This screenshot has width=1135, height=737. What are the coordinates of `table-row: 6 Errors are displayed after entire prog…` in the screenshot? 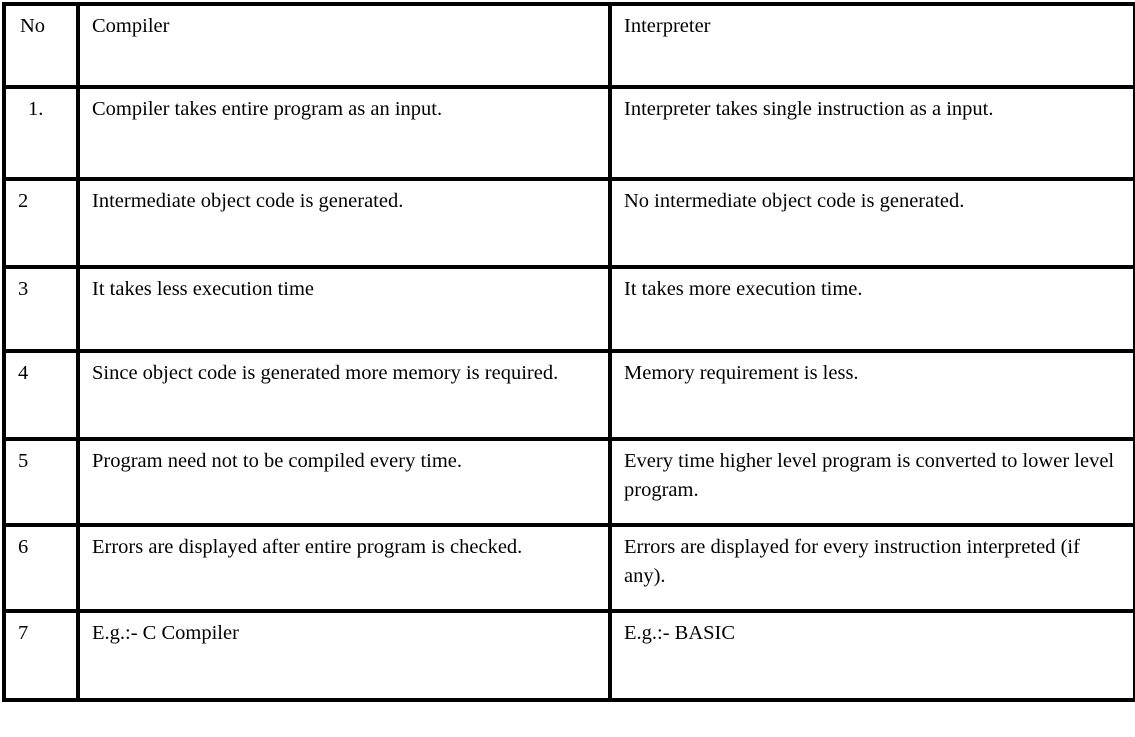 It's located at (568, 568).